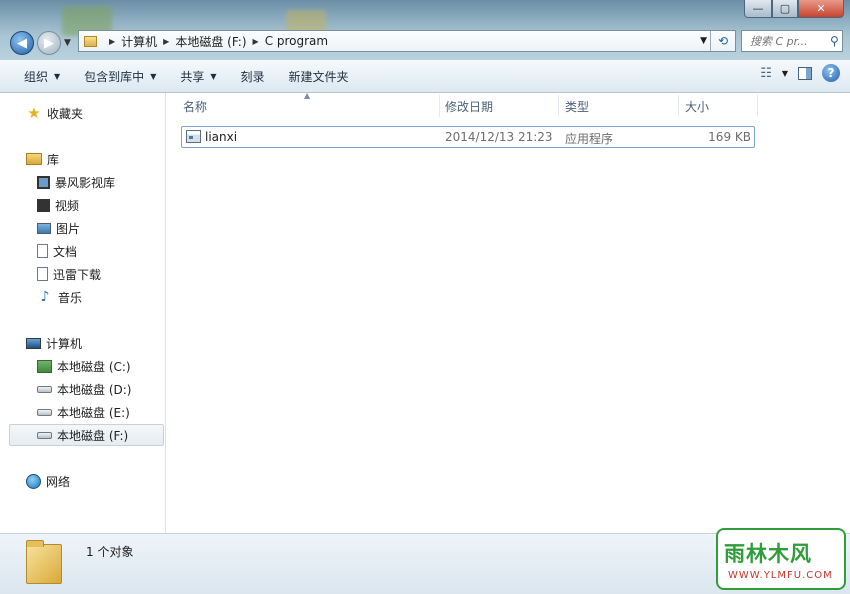  I want to click on include-in-library-menu: 包含到库中 ▼, so click(120, 76).